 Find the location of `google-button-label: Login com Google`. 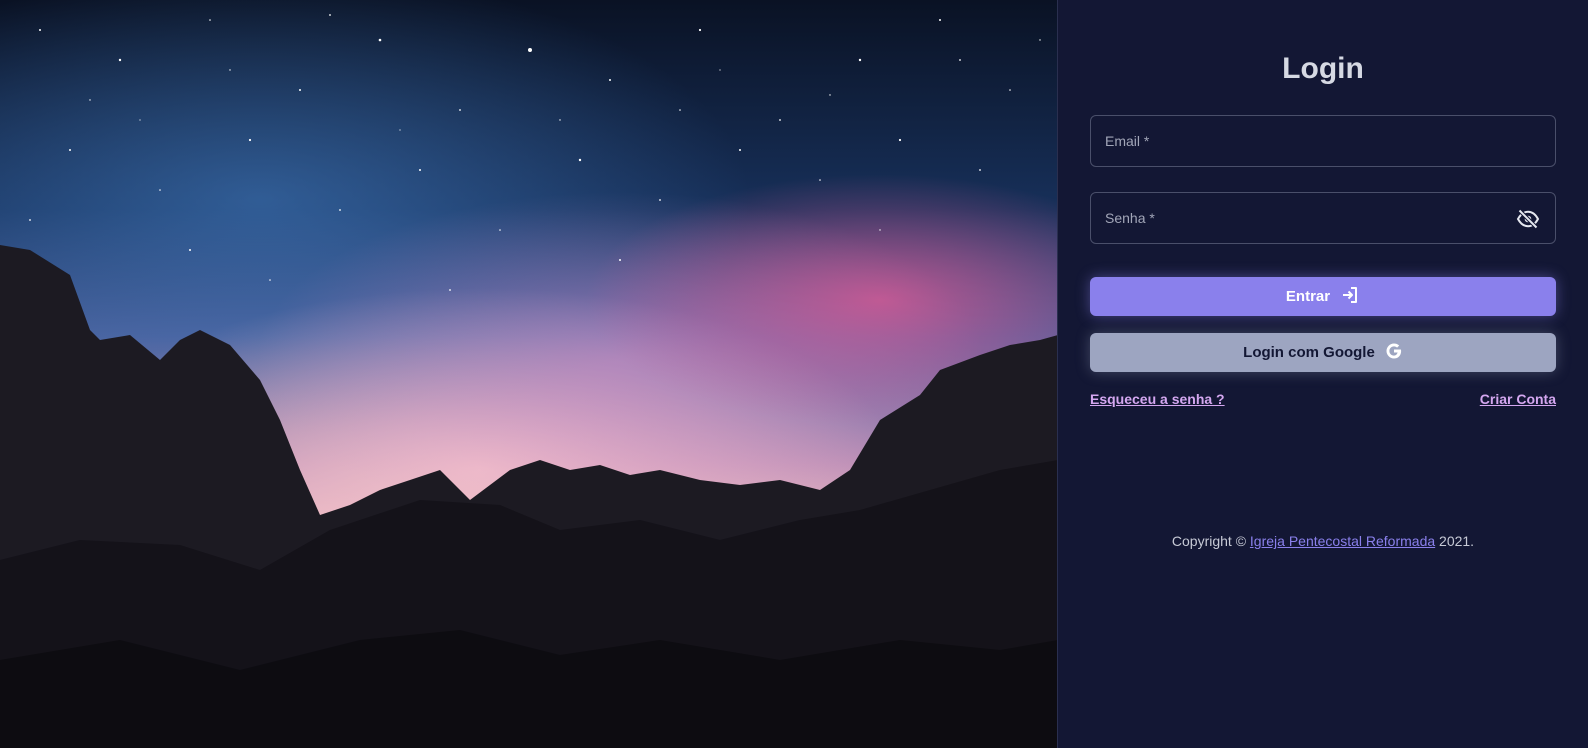

google-button-label: Login com Google is located at coordinates (1309, 352).